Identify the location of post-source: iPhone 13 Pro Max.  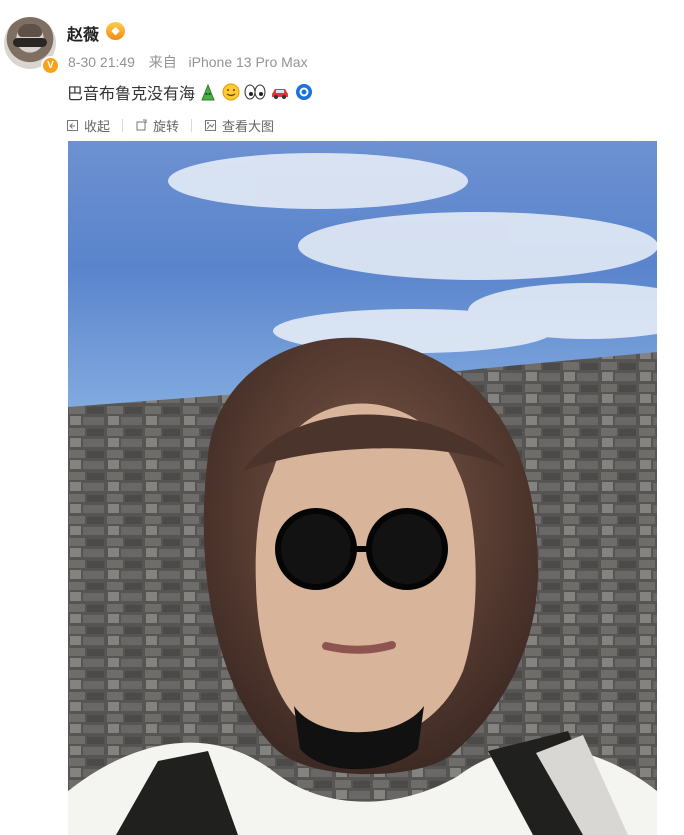
(248, 62).